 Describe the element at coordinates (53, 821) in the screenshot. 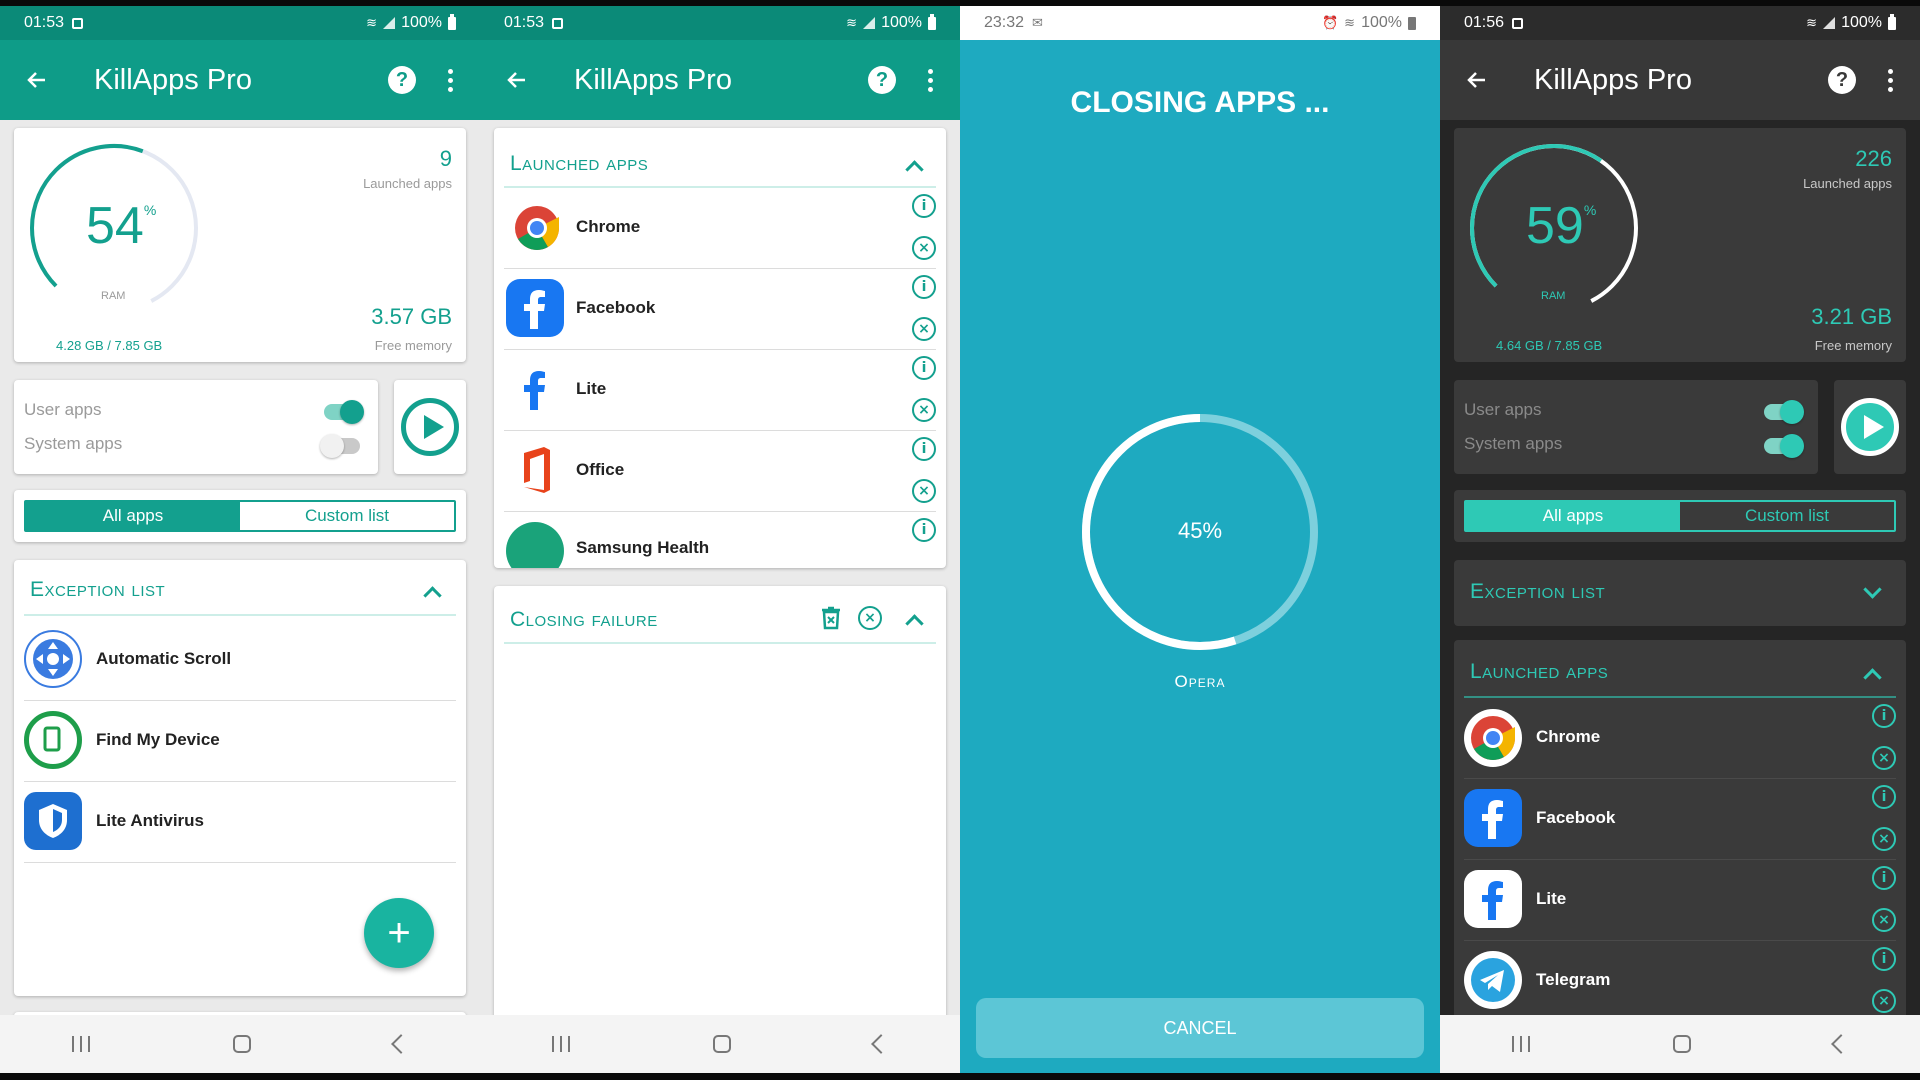

I see `lite-antivirus-icon` at that location.